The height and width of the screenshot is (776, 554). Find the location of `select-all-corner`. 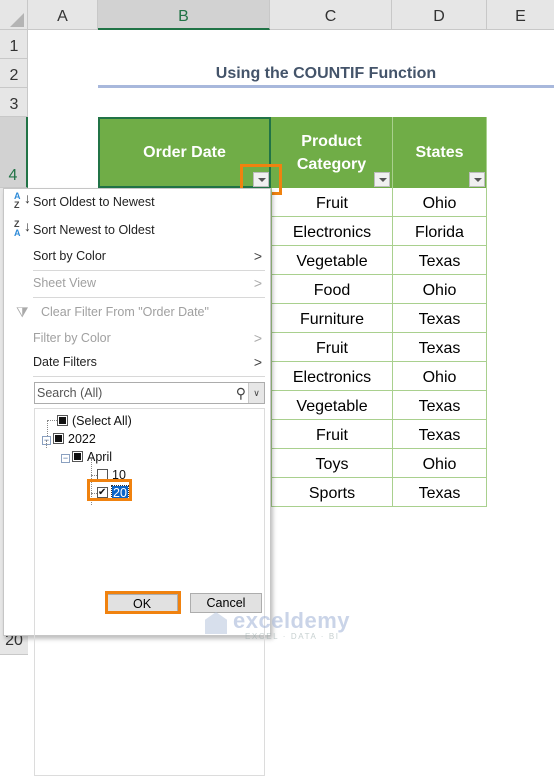

select-all-corner is located at coordinates (14, 15).